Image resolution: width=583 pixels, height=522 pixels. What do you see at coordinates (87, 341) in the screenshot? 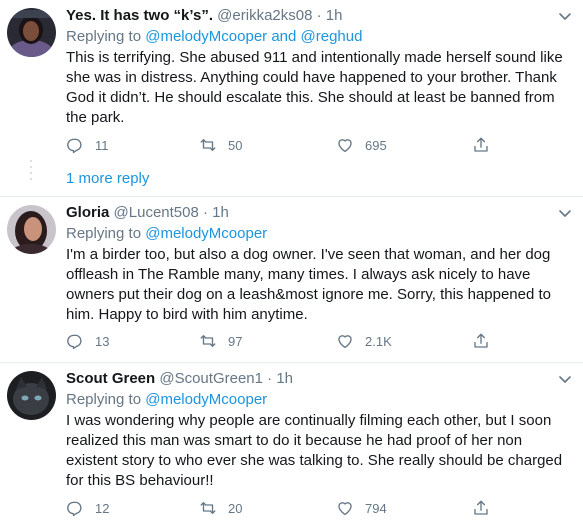
I see `reply-button: 13` at bounding box center [87, 341].